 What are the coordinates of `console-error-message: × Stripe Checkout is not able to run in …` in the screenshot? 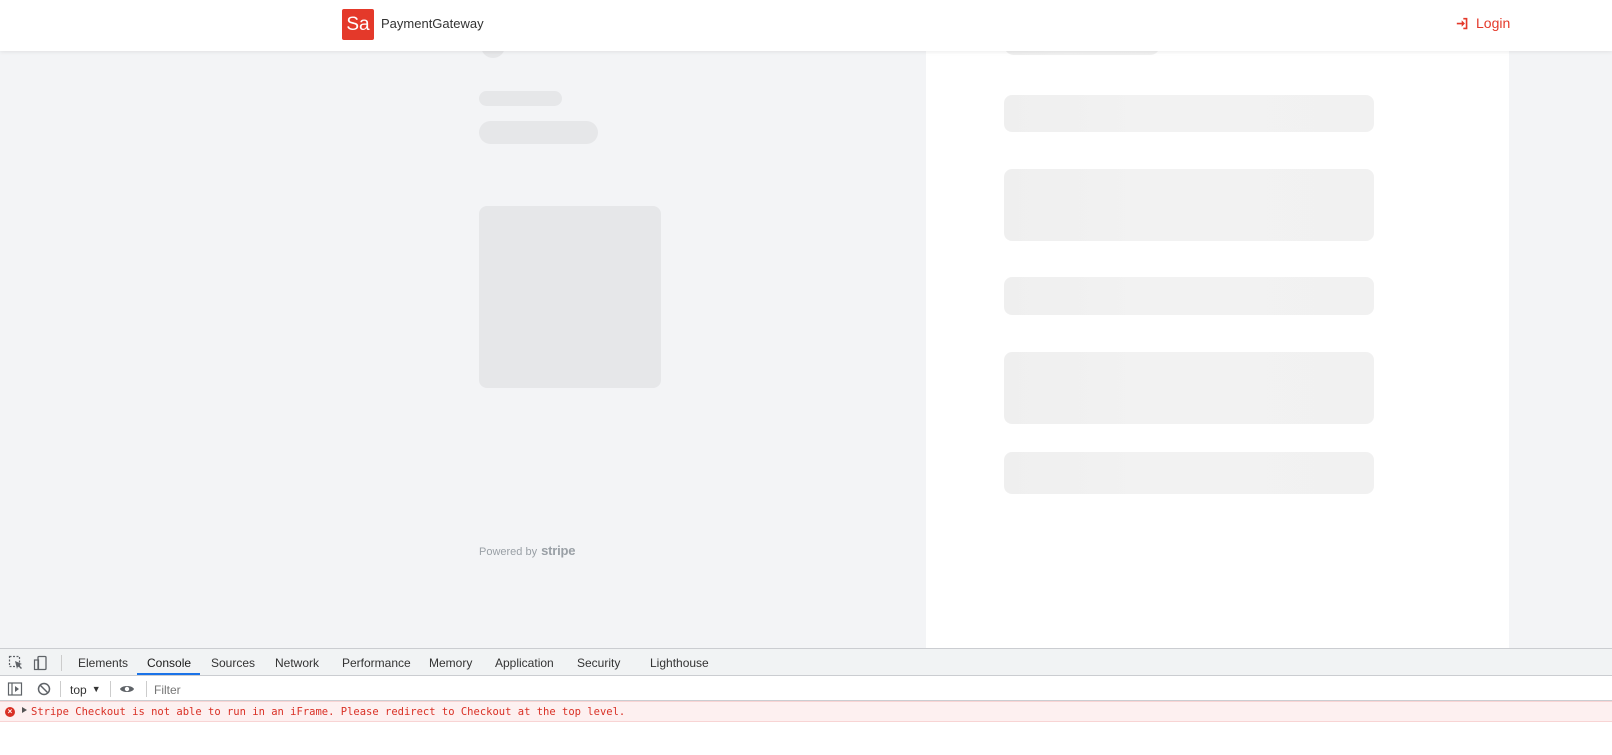 It's located at (806, 711).